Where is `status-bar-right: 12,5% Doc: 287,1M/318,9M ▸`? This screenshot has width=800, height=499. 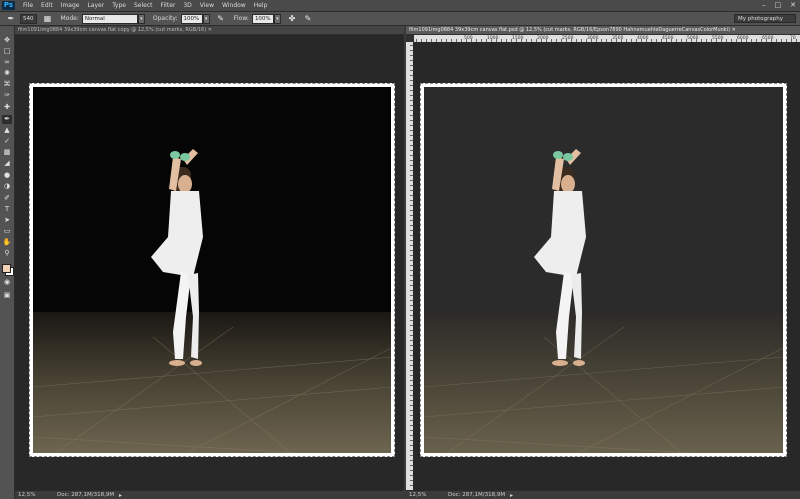 status-bar-right: 12,5% Doc: 287,1M/318,9M ▸ is located at coordinates (603, 494).